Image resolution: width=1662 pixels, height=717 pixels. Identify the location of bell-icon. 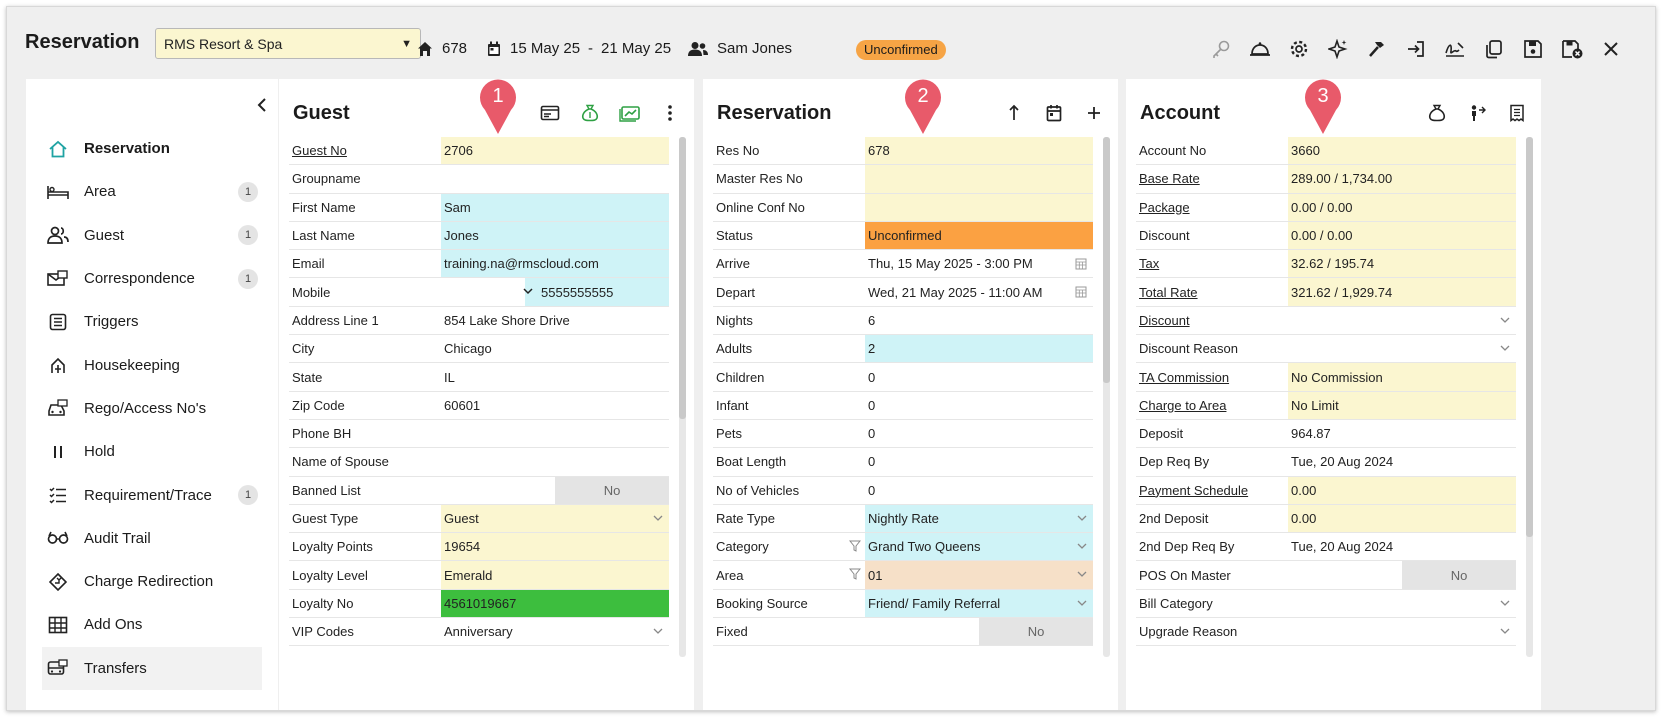
(1260, 49).